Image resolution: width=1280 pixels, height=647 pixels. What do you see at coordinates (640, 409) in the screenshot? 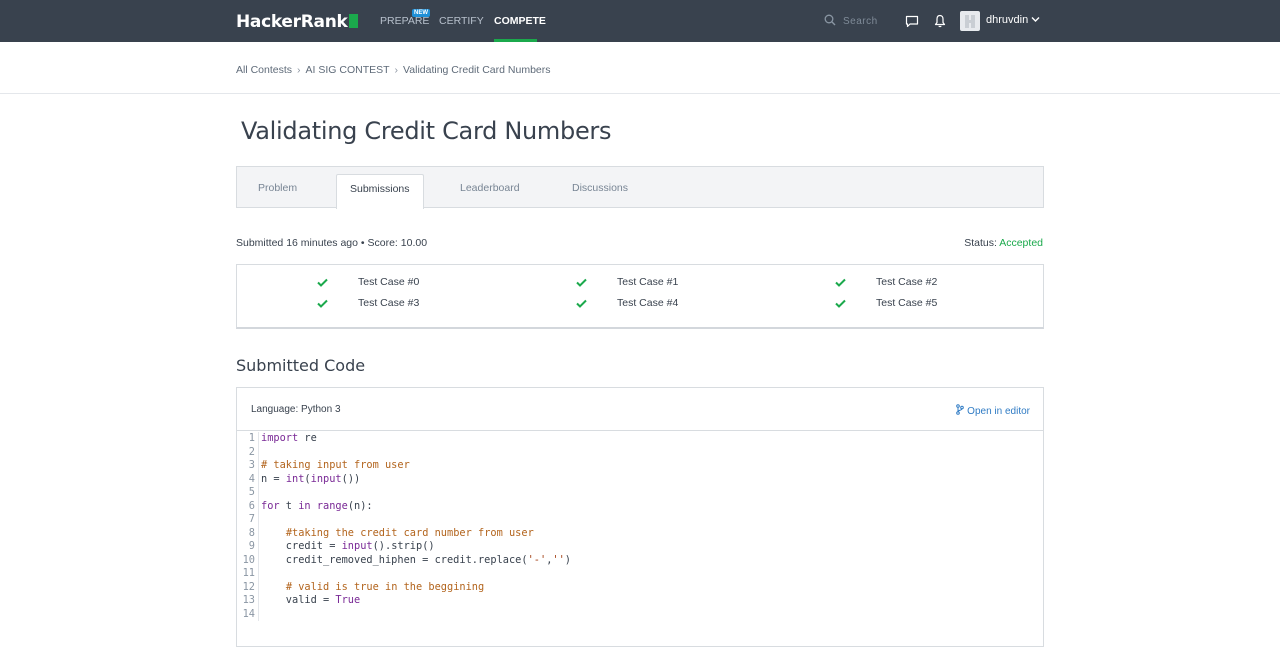
I see `code-panel-header: Language: Python 3 Open in editor` at bounding box center [640, 409].